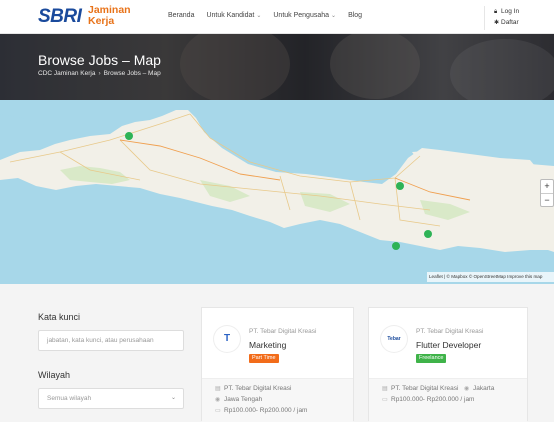 The width and height of the screenshot is (554, 422). I want to click on zoom-out-button: −, so click(547, 199).